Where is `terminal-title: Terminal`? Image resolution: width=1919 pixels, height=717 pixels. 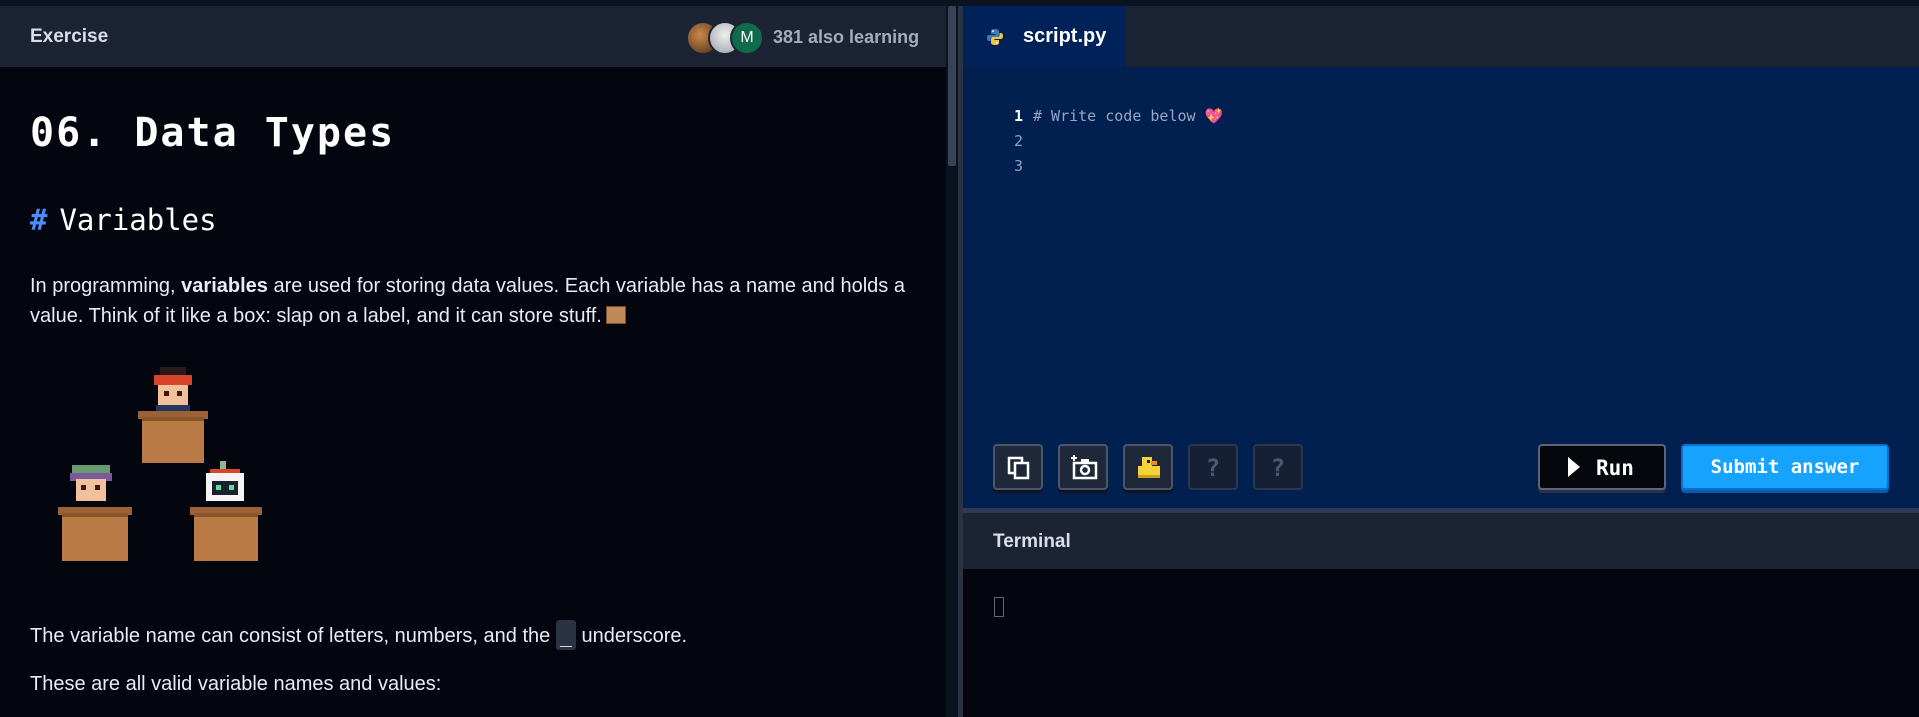
terminal-title: Terminal is located at coordinates (1032, 541).